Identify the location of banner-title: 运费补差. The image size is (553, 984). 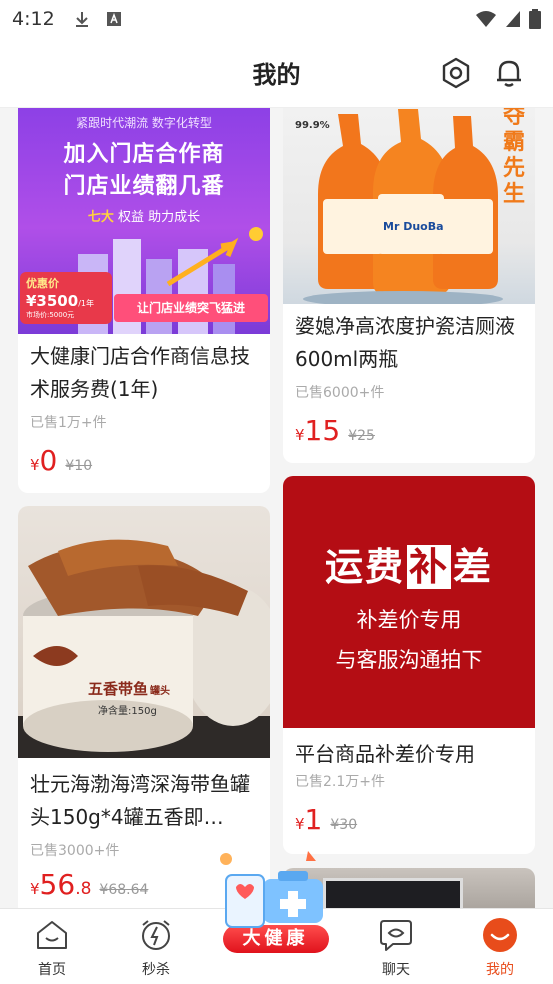
(409, 563).